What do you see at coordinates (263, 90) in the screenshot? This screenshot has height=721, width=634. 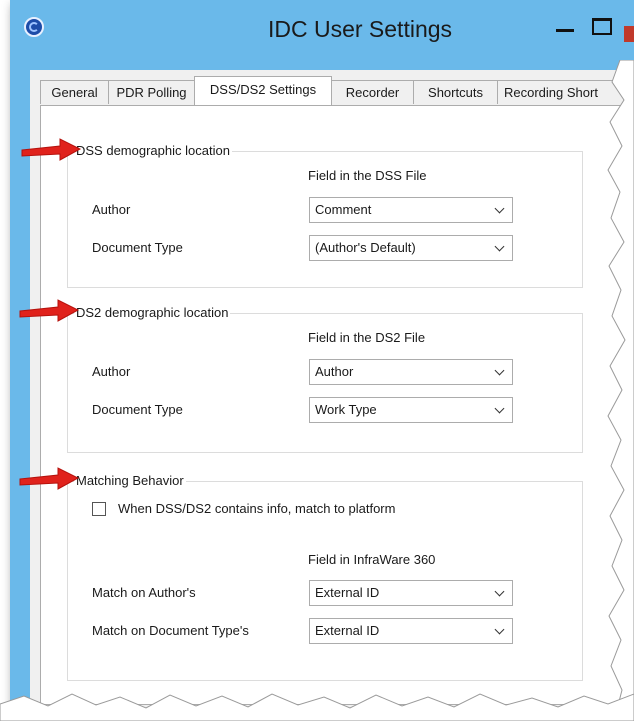 I see `tab-dss-ds2-settings: DSS/DS2 Settings` at bounding box center [263, 90].